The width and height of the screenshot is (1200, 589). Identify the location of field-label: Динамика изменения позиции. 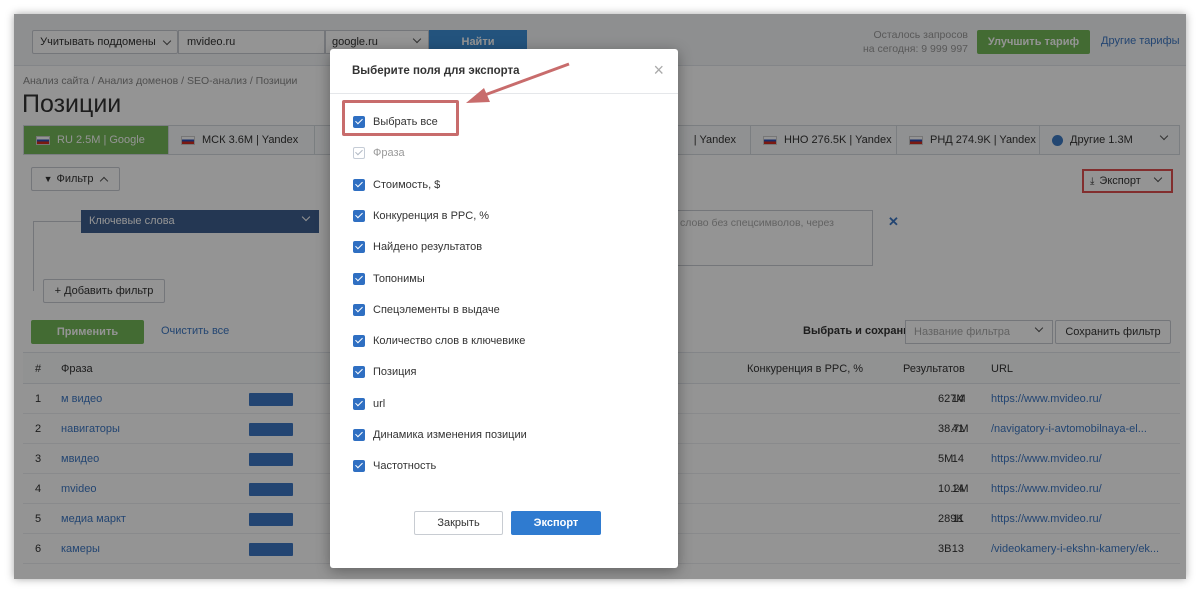
(450, 435).